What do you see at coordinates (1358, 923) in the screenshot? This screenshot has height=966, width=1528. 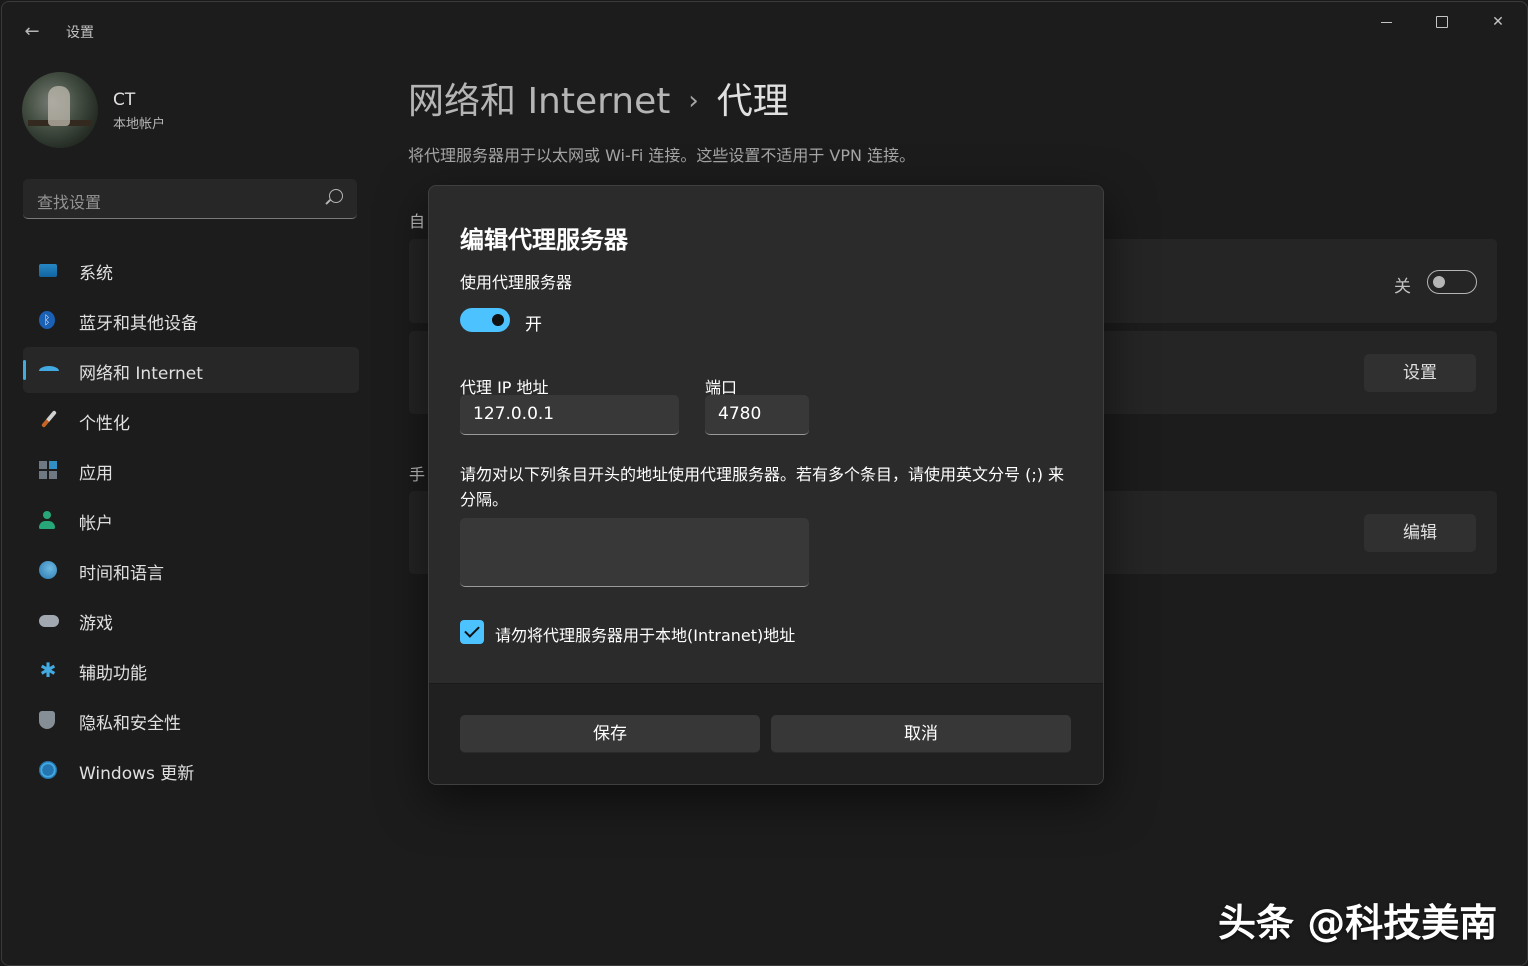 I see `watermark: 头条 @科技美南` at bounding box center [1358, 923].